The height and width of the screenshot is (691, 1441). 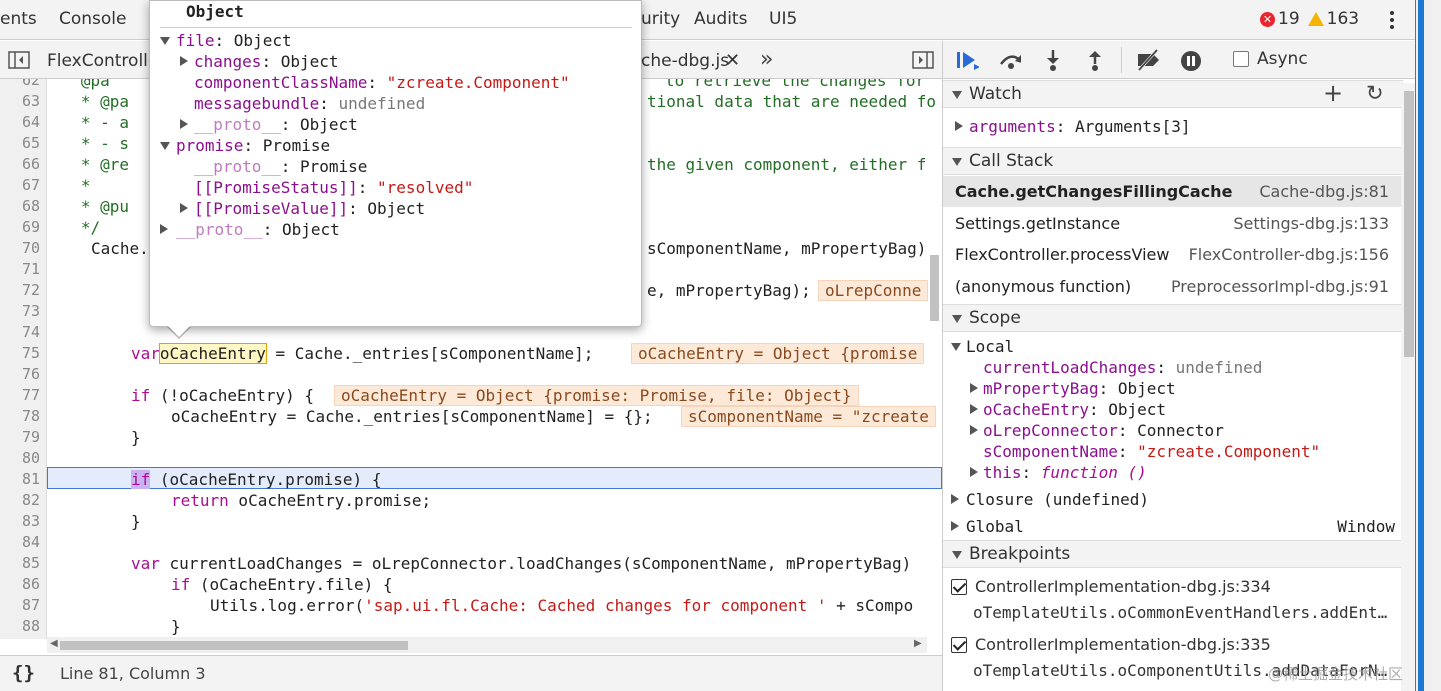 I want to click on async-checkbox: Async, so click(x=1270, y=59).